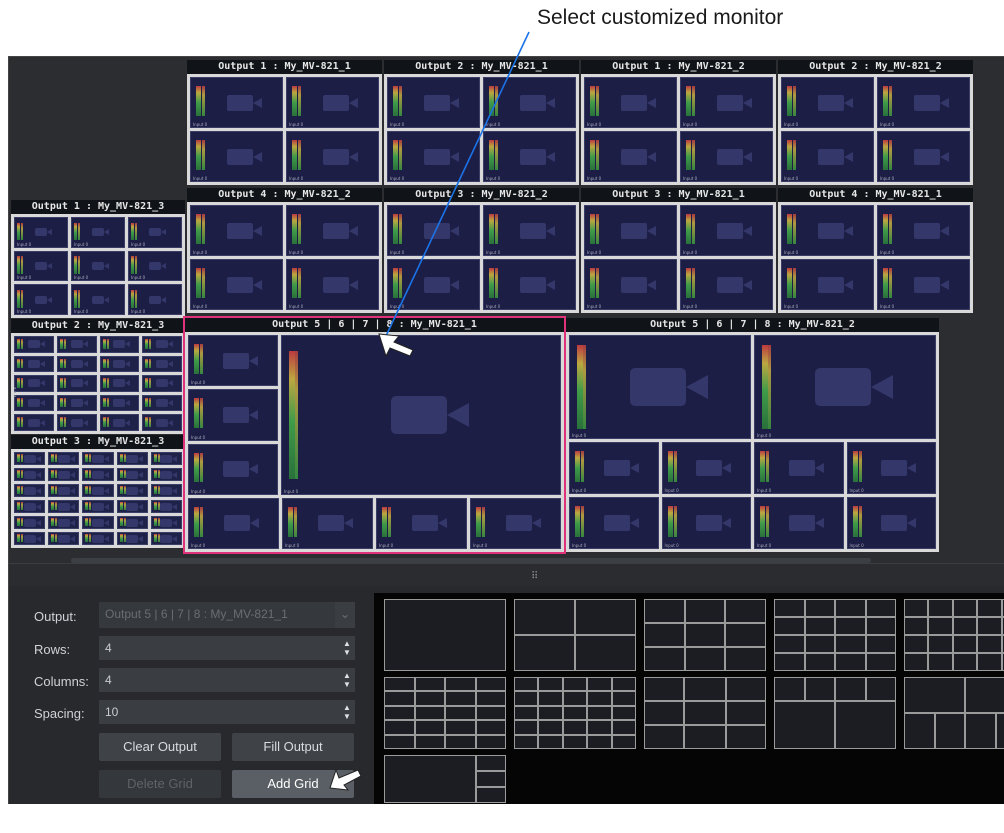  Describe the element at coordinates (227, 615) in the screenshot. I see `output-select: Output 5 | 6 | 7 | 8 : My_MV-821_1 ⌄` at that location.